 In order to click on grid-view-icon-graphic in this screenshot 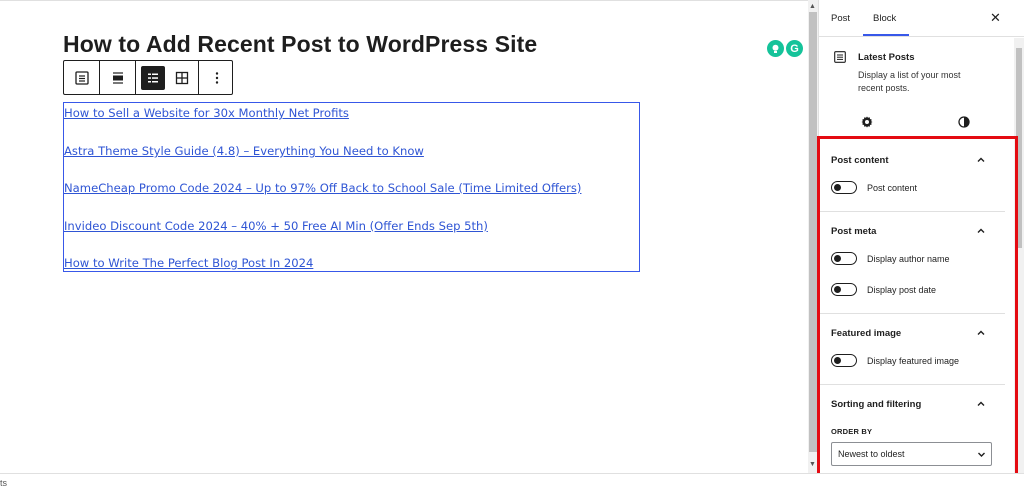, I will do `click(182, 77)`.